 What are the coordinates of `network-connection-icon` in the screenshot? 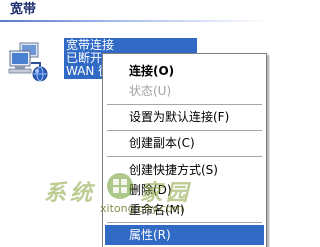 It's located at (28, 62).